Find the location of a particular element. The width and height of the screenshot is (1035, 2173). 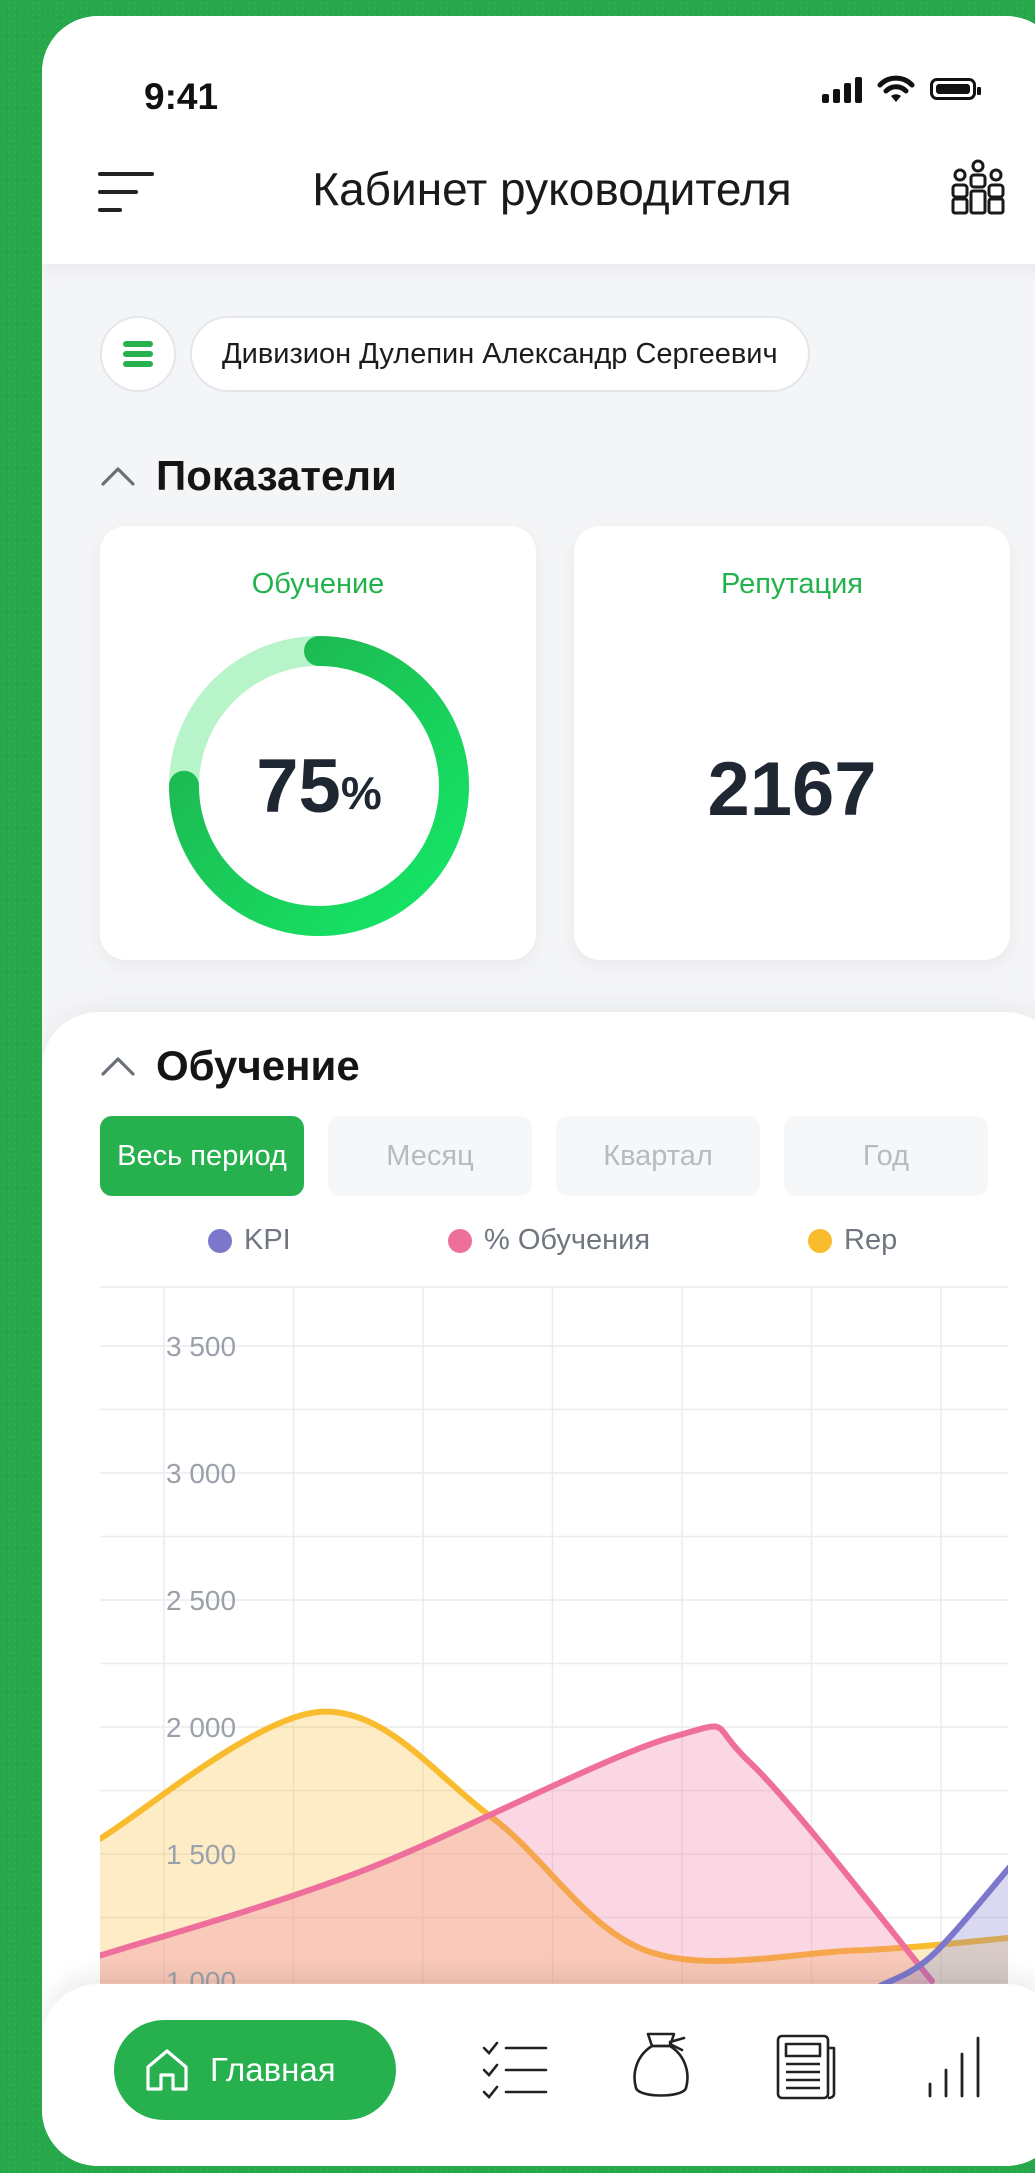

nav-home-label: Главная is located at coordinates (273, 2069).